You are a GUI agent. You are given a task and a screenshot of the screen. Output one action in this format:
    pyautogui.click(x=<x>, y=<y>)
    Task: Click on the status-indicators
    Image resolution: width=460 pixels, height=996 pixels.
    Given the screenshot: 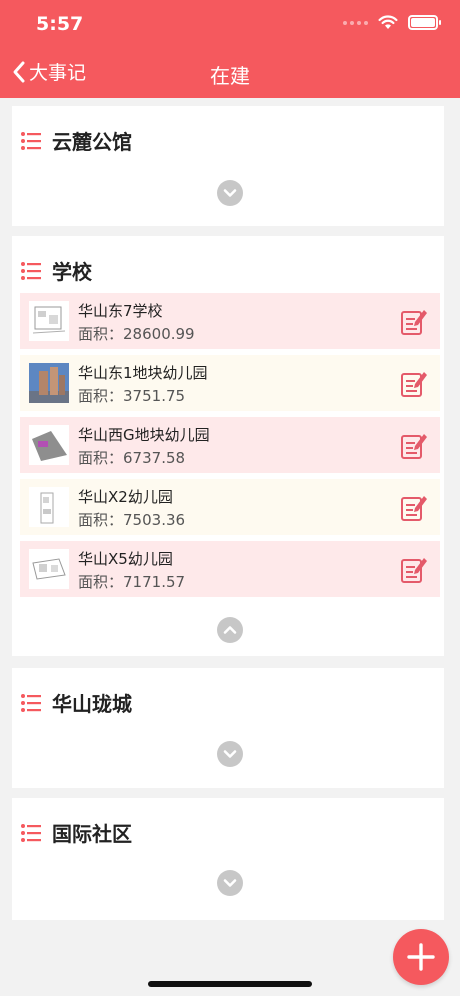 What is the action you would take?
    pyautogui.click(x=392, y=22)
    